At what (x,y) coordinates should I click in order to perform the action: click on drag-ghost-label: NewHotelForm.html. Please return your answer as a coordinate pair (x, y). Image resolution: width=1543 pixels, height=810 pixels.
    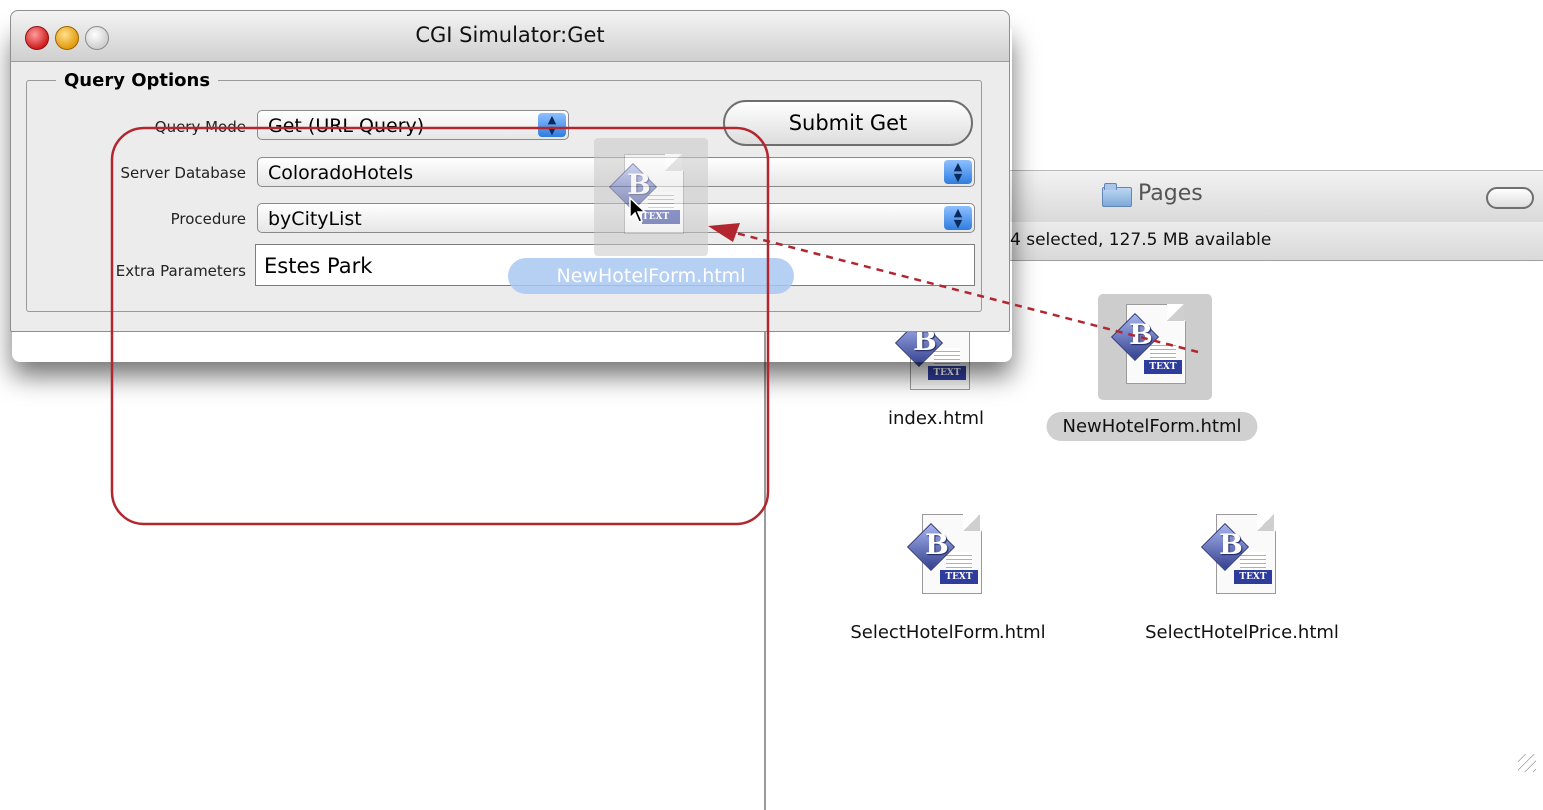
    Looking at the image, I should click on (651, 276).